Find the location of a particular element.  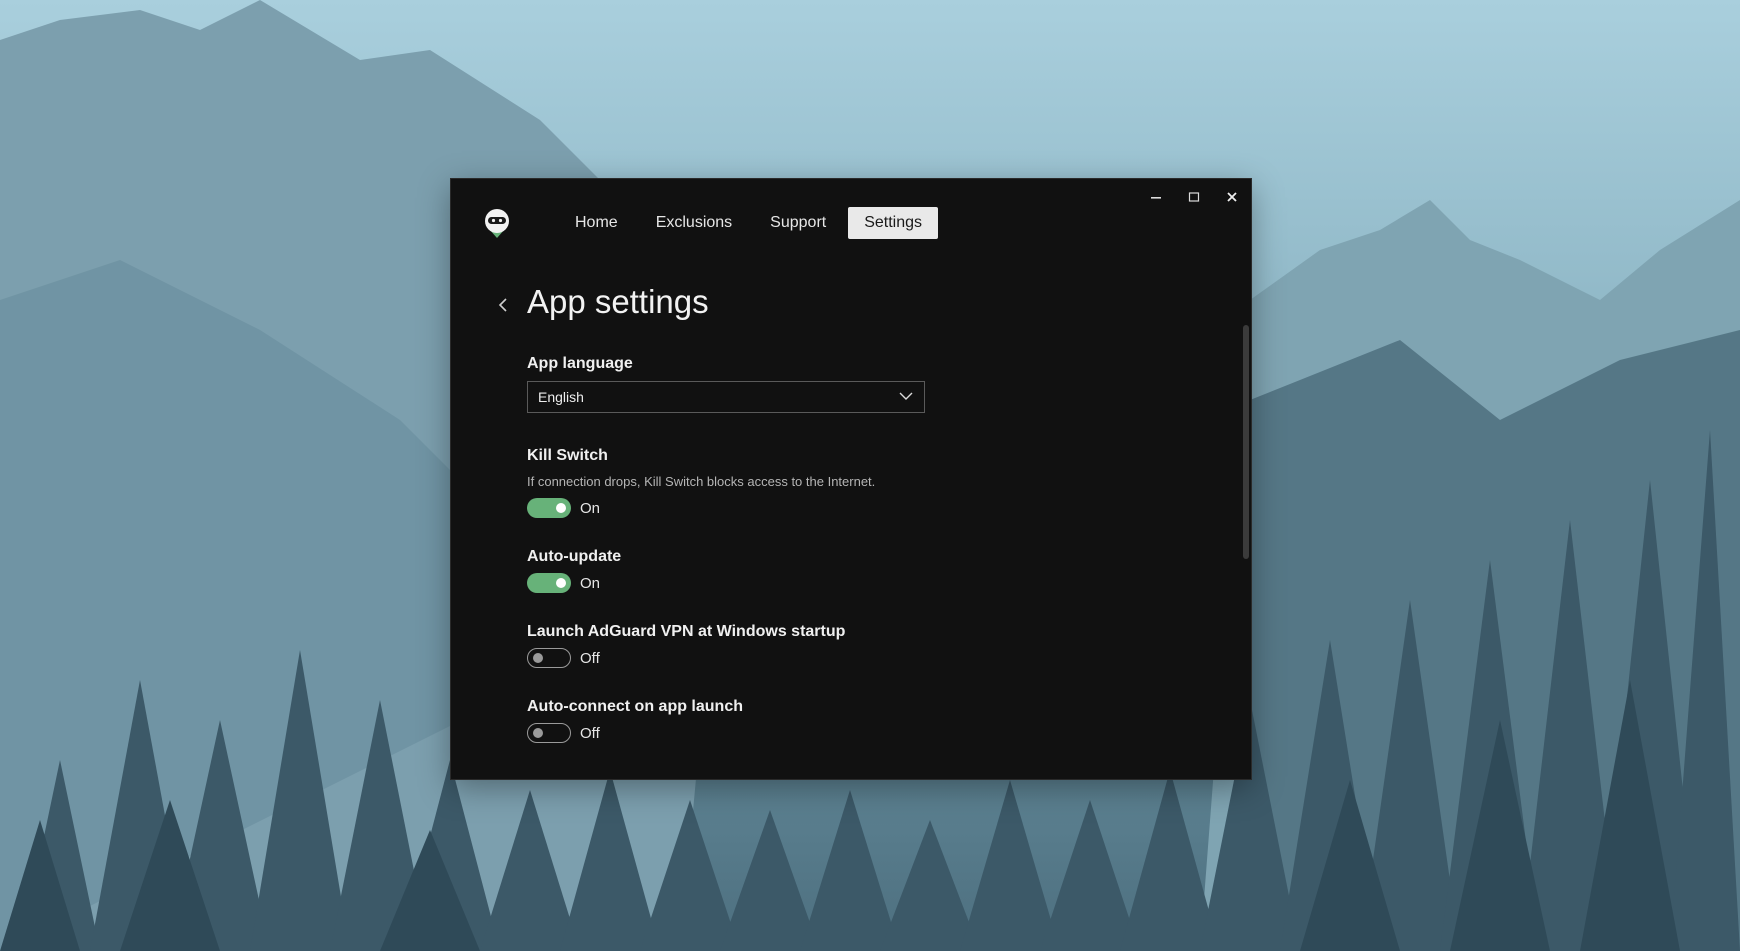

auto-connect-toggle-row: Off is located at coordinates (867, 733).